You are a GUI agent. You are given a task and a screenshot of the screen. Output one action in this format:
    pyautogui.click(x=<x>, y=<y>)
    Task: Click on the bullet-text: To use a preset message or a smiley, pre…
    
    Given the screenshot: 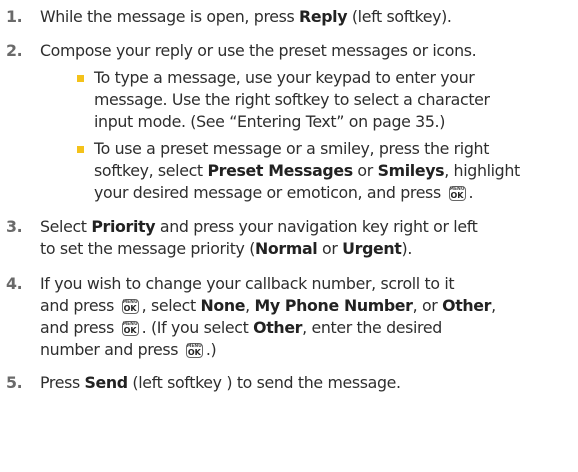 What is the action you would take?
    pyautogui.click(x=335, y=171)
    